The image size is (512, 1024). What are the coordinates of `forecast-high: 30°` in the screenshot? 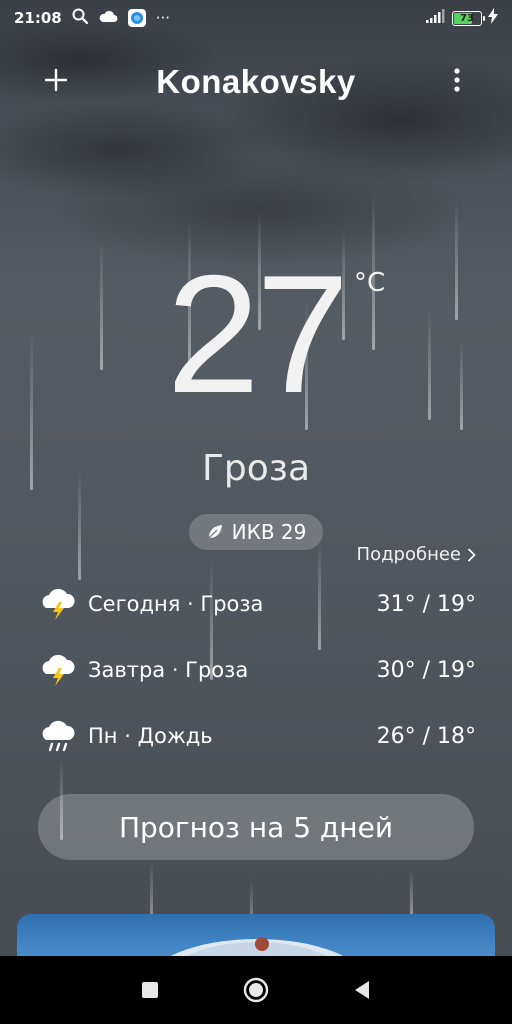 It's located at (396, 670).